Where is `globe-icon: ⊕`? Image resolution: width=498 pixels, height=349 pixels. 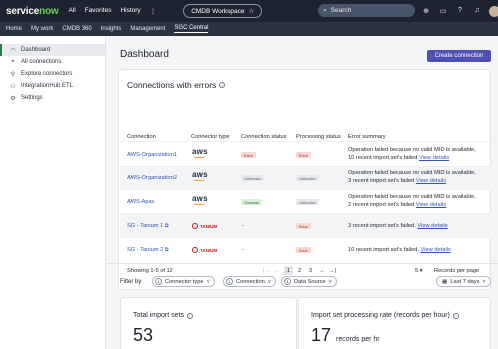 globe-icon: ⊕ is located at coordinates (426, 10).